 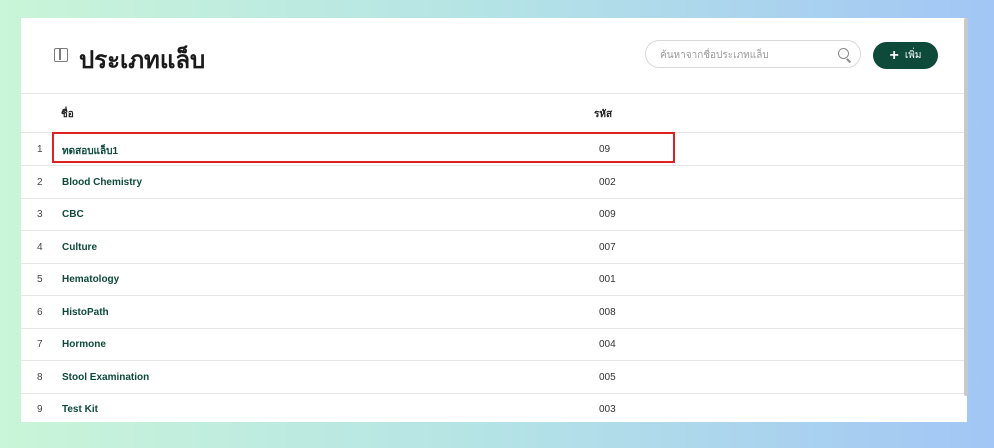 I want to click on row-name: HistoPath, so click(x=85, y=312).